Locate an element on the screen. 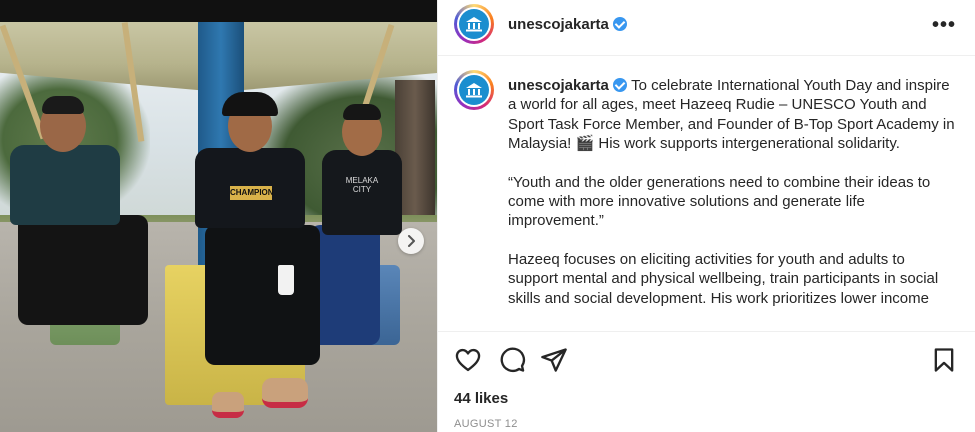 The height and width of the screenshot is (432, 975). shirt-logo: CHAMPION is located at coordinates (252, 193).